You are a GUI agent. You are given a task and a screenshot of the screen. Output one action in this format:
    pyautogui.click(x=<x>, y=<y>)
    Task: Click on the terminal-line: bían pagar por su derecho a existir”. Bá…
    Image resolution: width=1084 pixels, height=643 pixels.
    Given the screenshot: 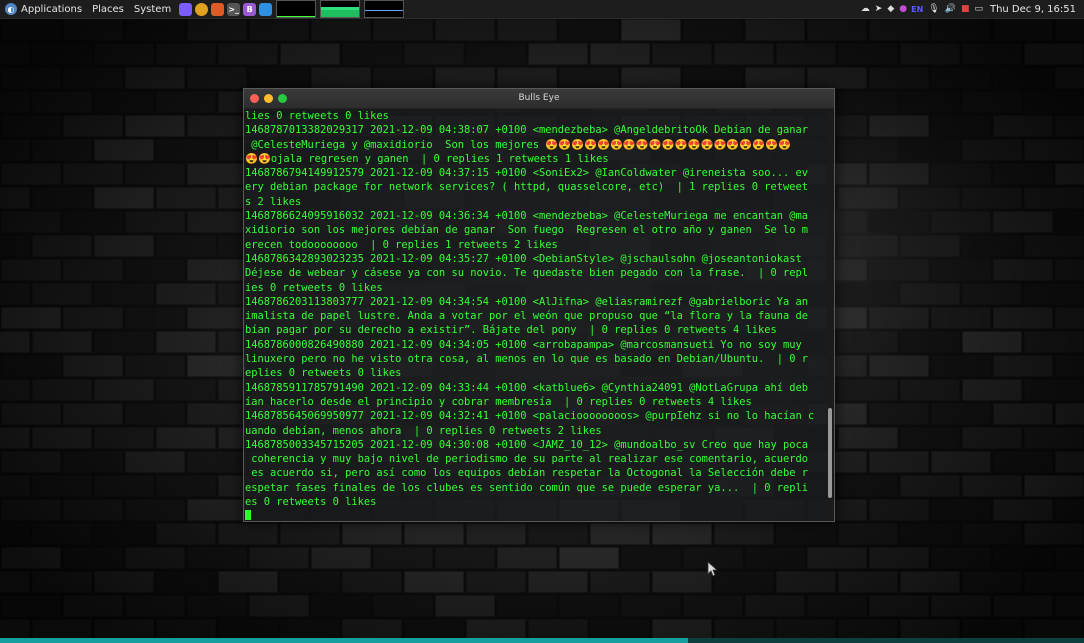 What is the action you would take?
    pyautogui.click(x=511, y=330)
    